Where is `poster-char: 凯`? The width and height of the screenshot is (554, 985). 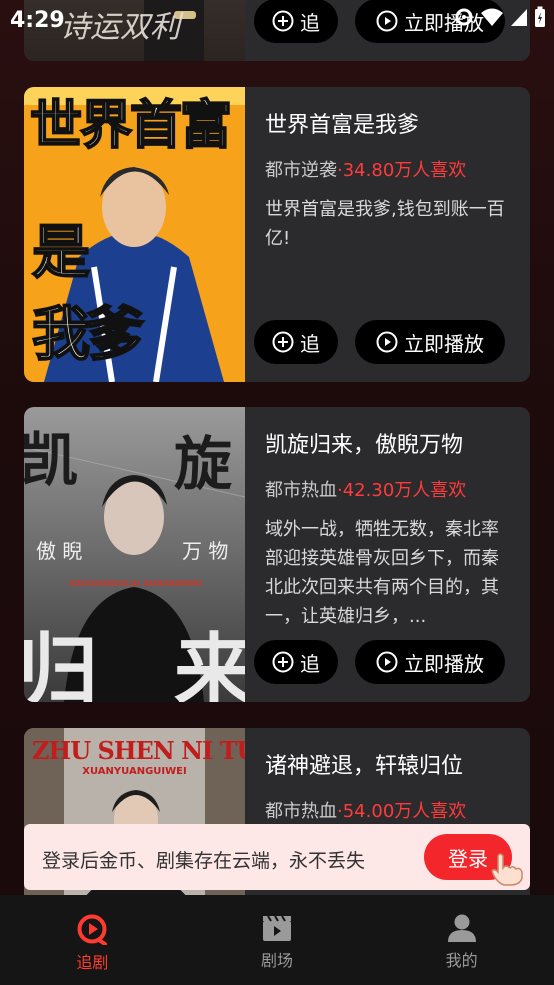
poster-char: 凯 is located at coordinates (51, 460).